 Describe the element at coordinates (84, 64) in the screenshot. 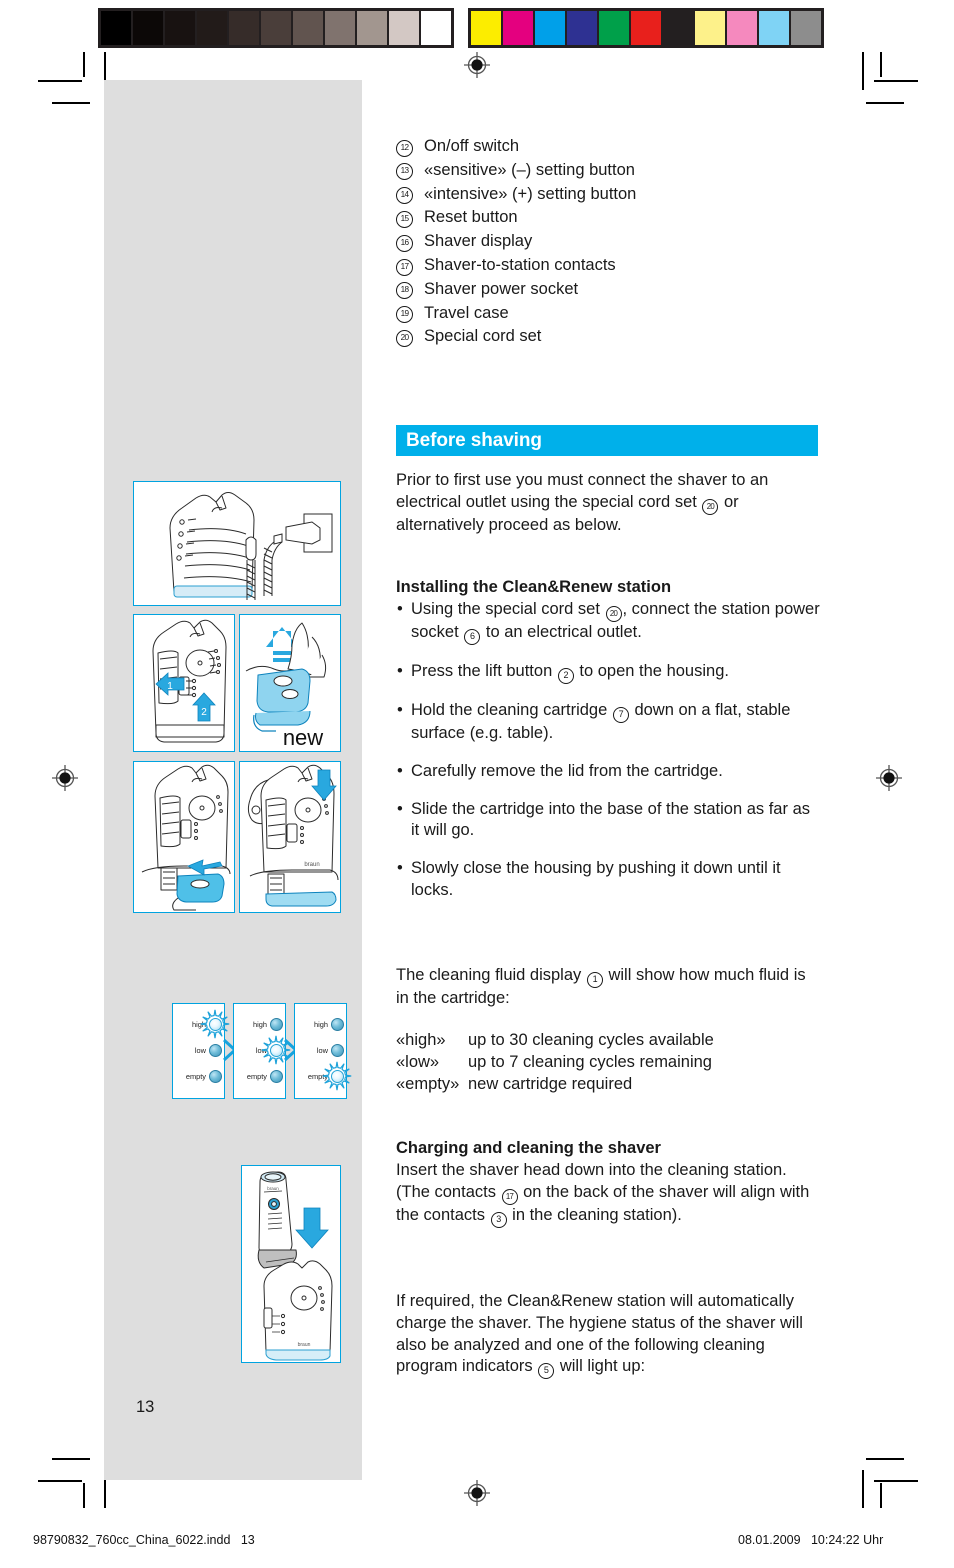

I see `crop-mark-top-left-v2` at that location.